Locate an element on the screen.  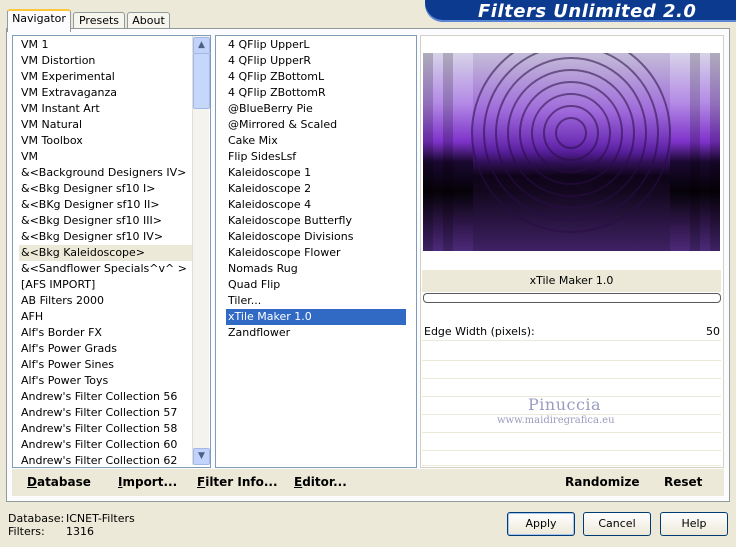
list-item: Zandflower is located at coordinates (316, 333).